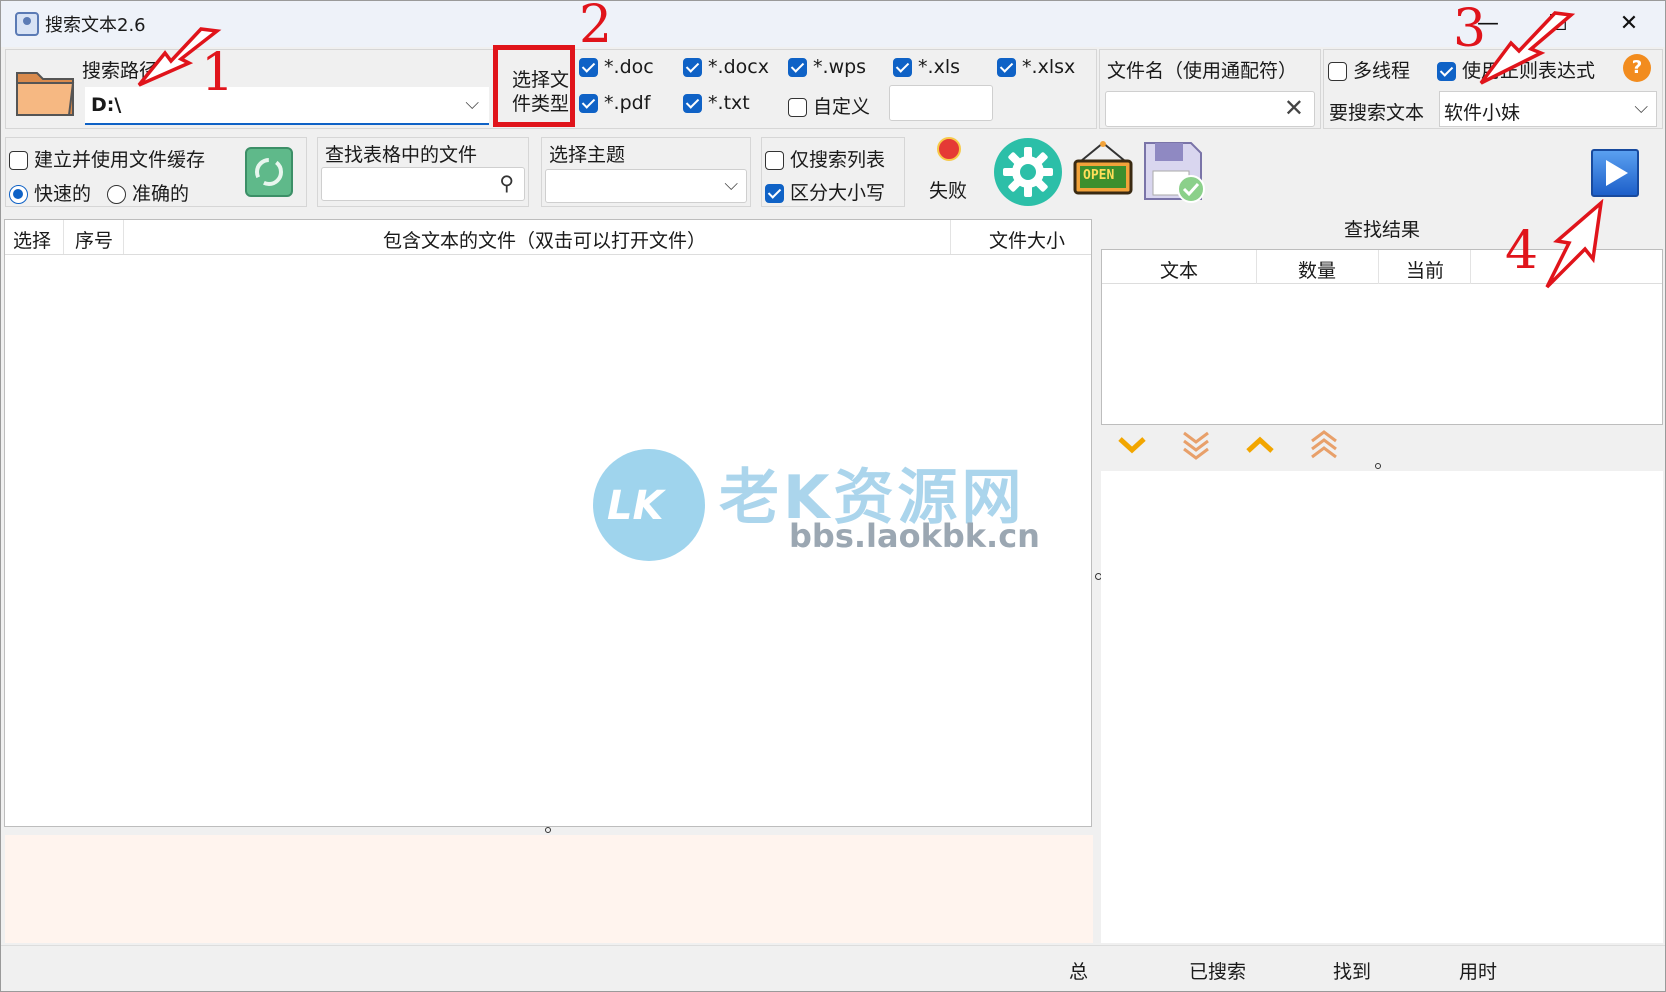  I want to click on filename-input: ✕, so click(1210, 109).